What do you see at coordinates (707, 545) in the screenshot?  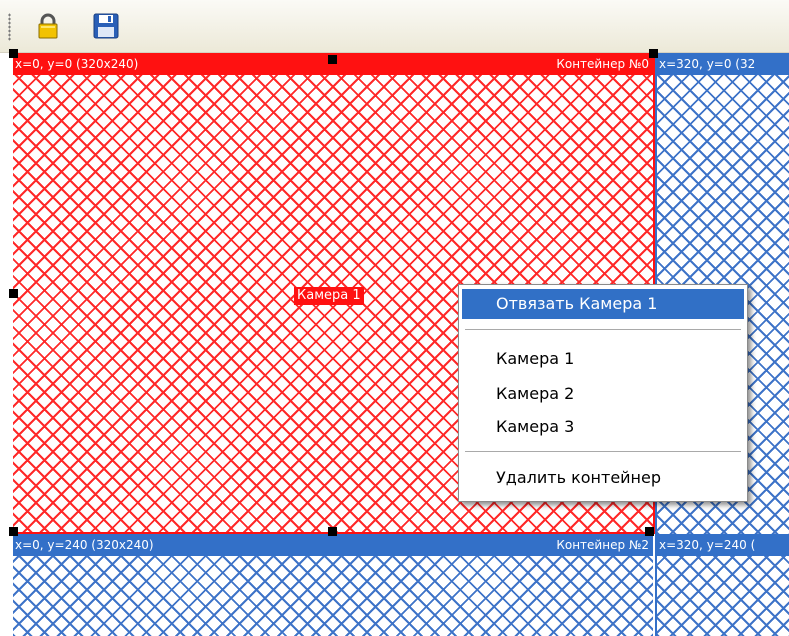 I see `container-coords: x=320, y=240 (` at bounding box center [707, 545].